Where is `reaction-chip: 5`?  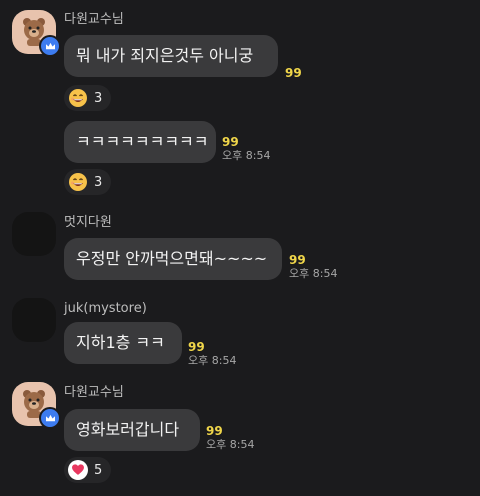 reaction-chip: 5 is located at coordinates (88, 470).